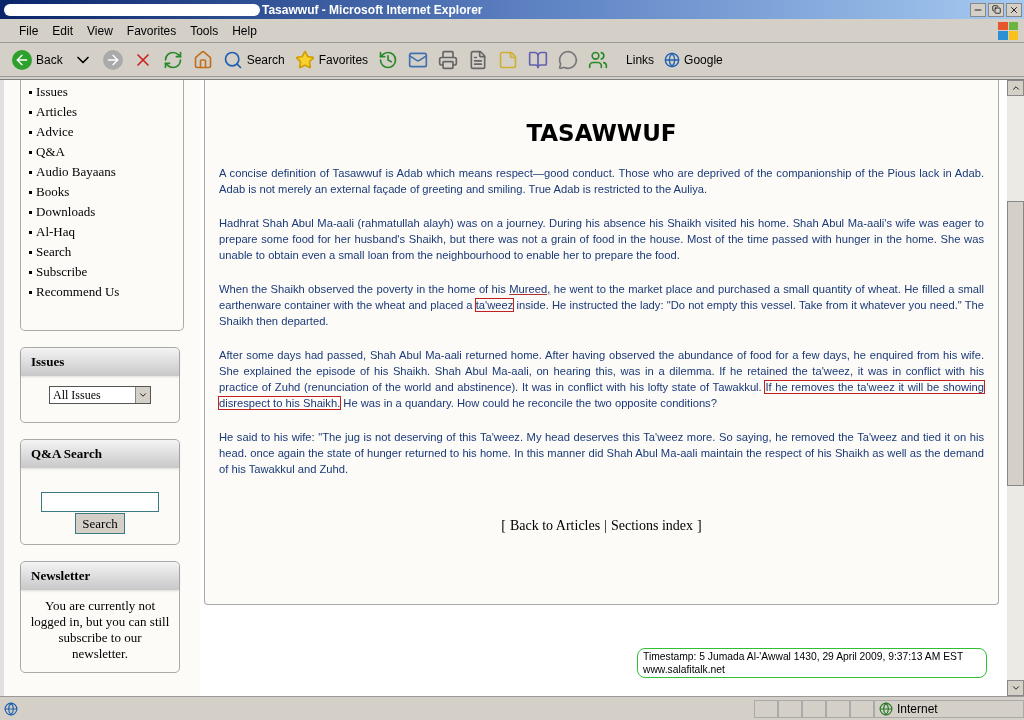  Describe the element at coordinates (66, 454) in the screenshot. I see `panel-title: Q&A Search` at that location.